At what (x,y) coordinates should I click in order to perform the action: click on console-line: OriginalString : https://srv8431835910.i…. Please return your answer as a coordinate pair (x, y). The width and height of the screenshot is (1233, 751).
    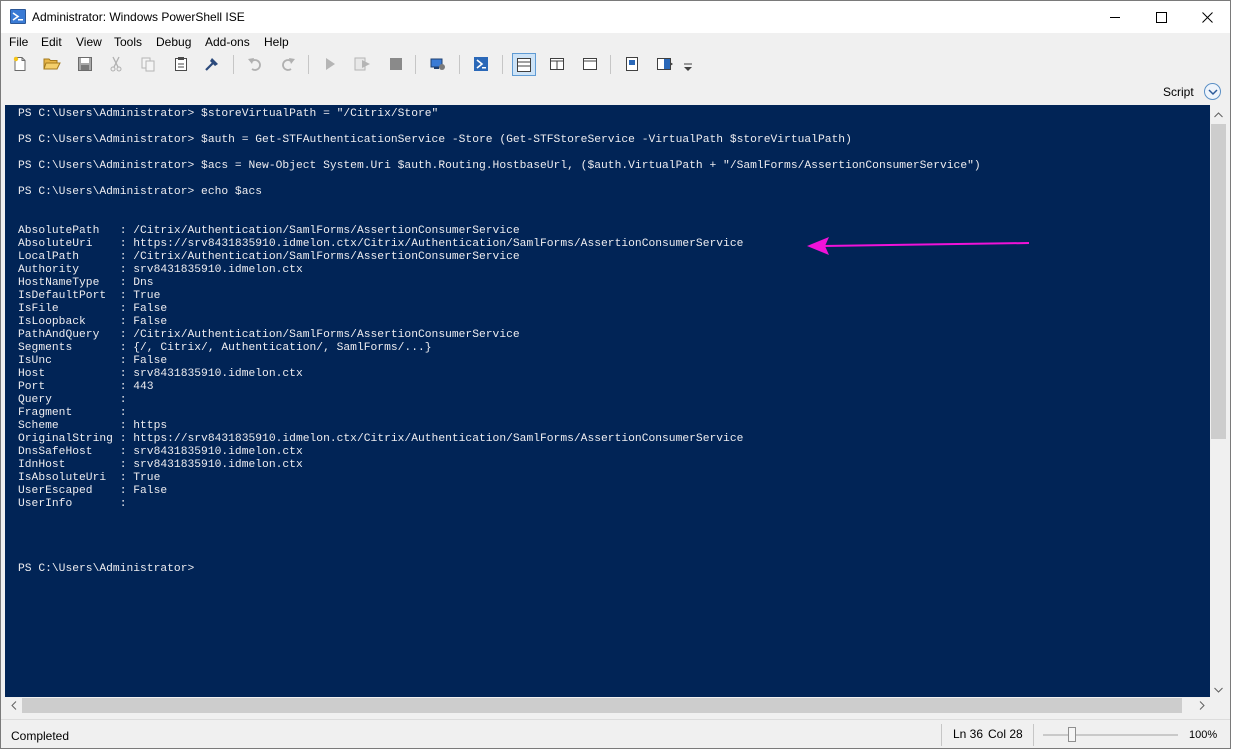
    Looking at the image, I should click on (381, 439).